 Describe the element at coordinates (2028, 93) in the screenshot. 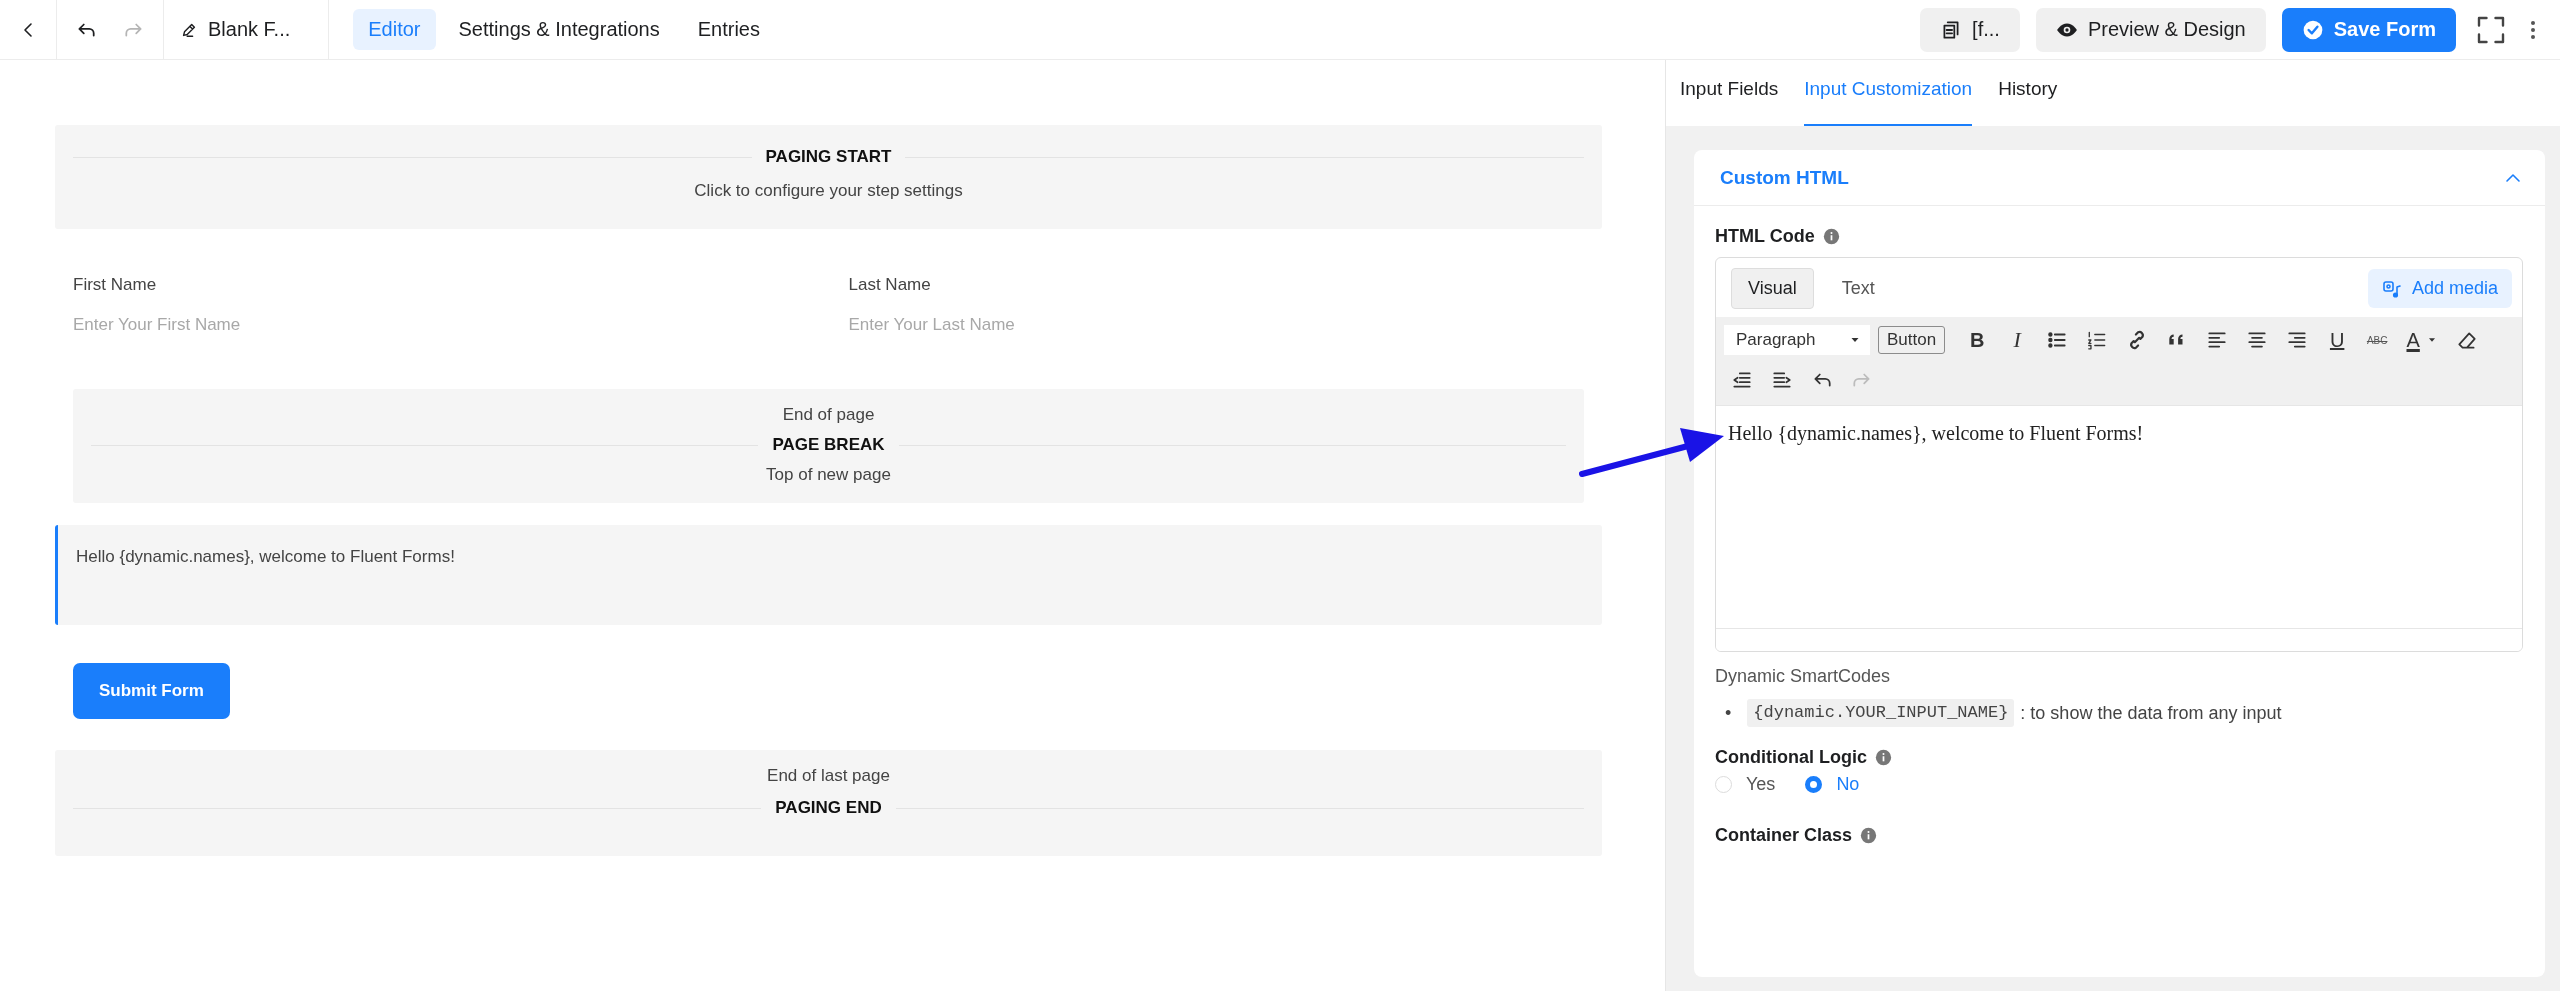

I see `panel-tab: History` at that location.